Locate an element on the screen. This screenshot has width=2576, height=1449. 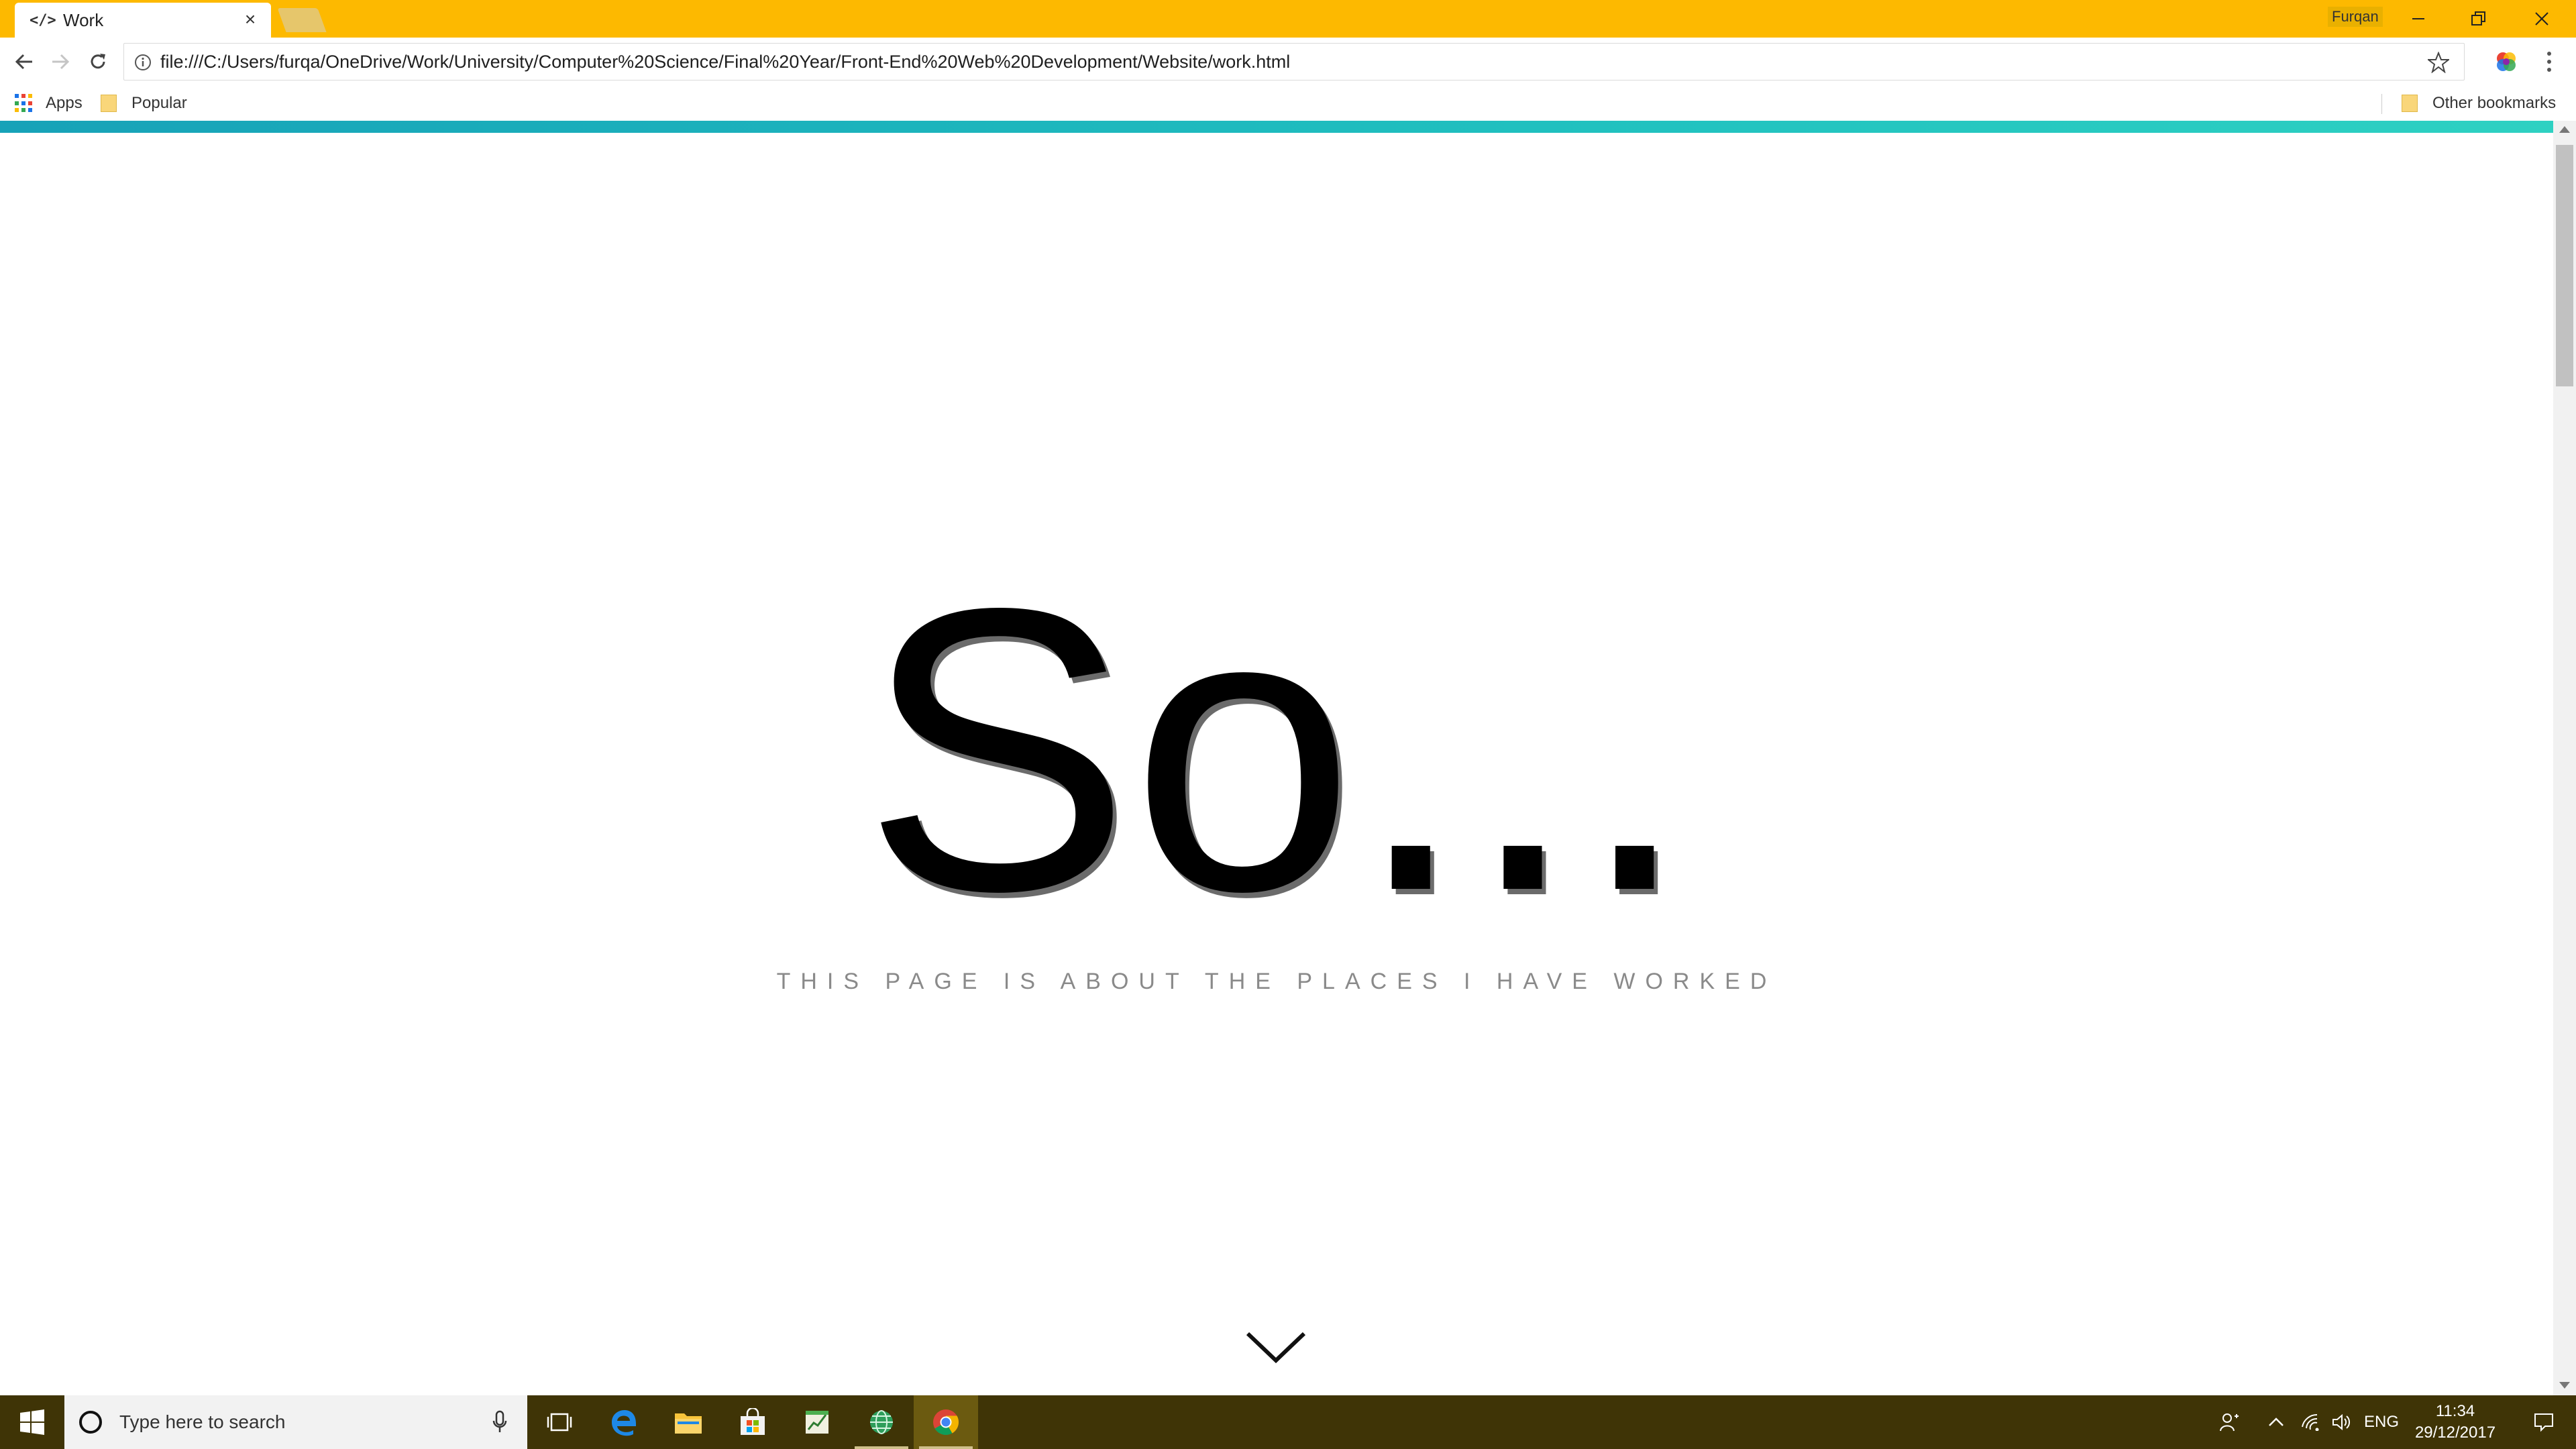
globe-icon is located at coordinates (881, 1422).